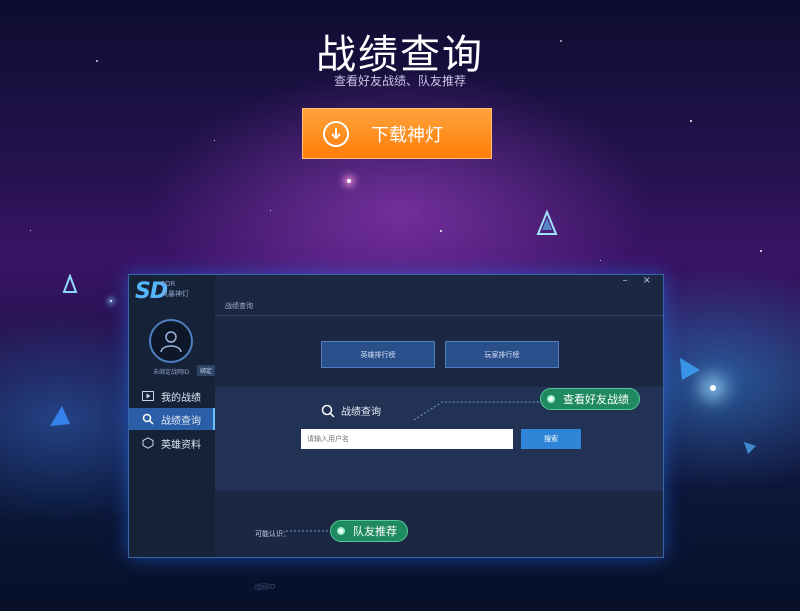 This screenshot has width=800, height=611. Describe the element at coordinates (239, 306) in the screenshot. I see `breadcrumb: 战绩查询` at that location.